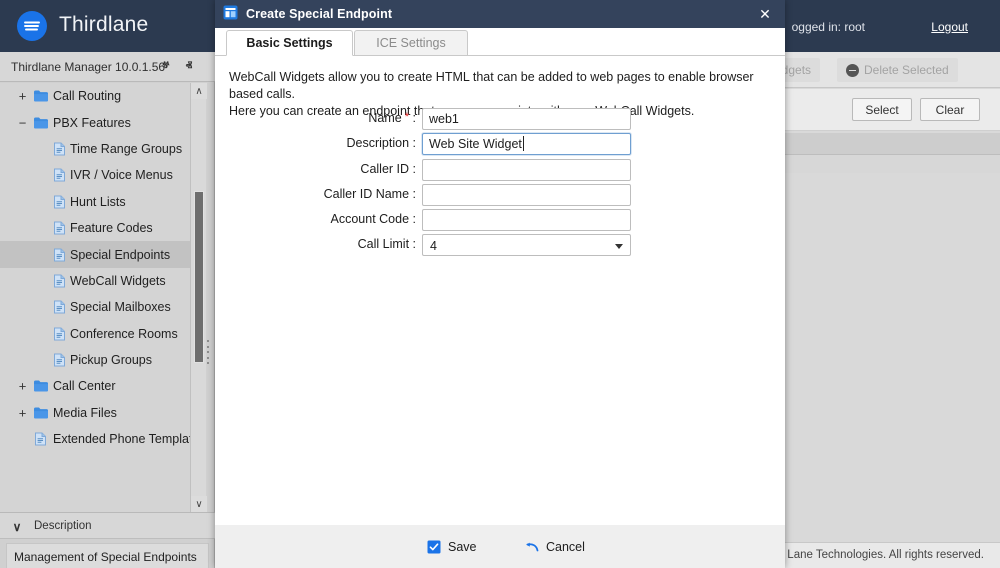  I want to click on sidebar-item-special-mailboxes: Special Mailboxes, so click(95, 307).